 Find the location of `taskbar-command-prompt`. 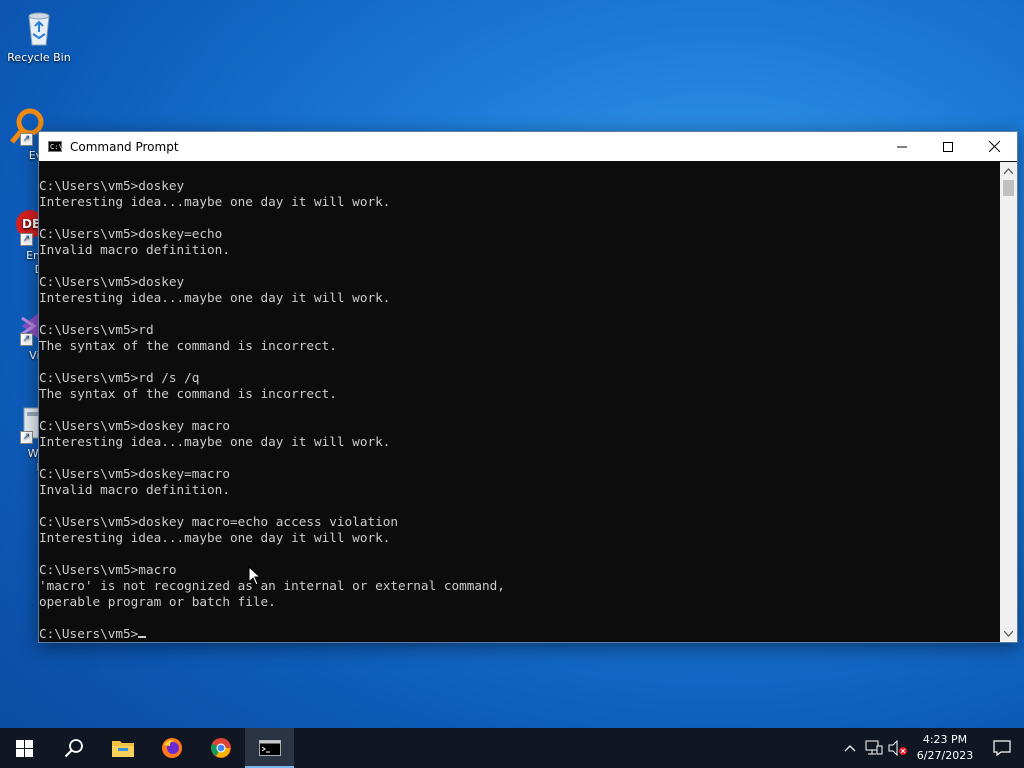

taskbar-command-prompt is located at coordinates (269, 748).